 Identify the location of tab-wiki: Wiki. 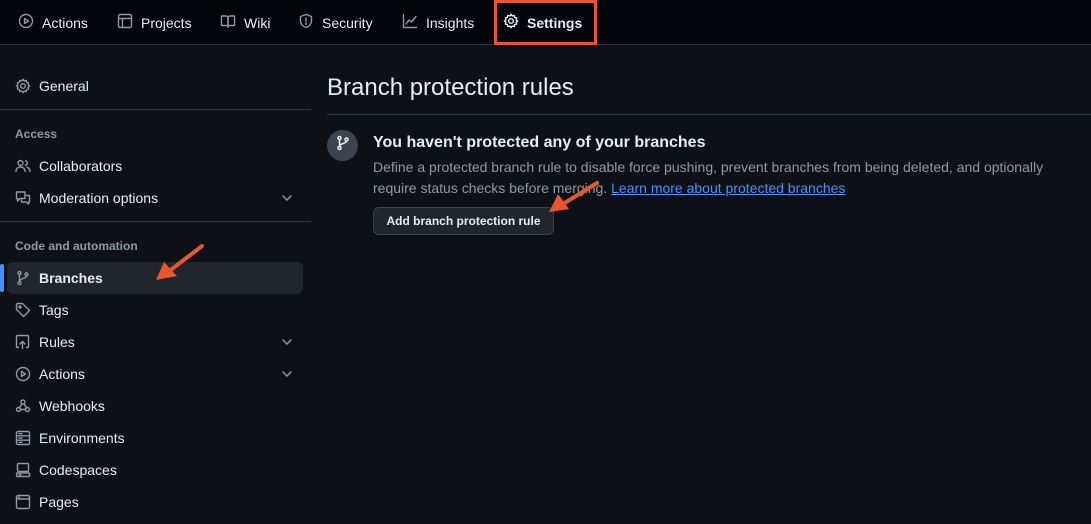
(245, 22).